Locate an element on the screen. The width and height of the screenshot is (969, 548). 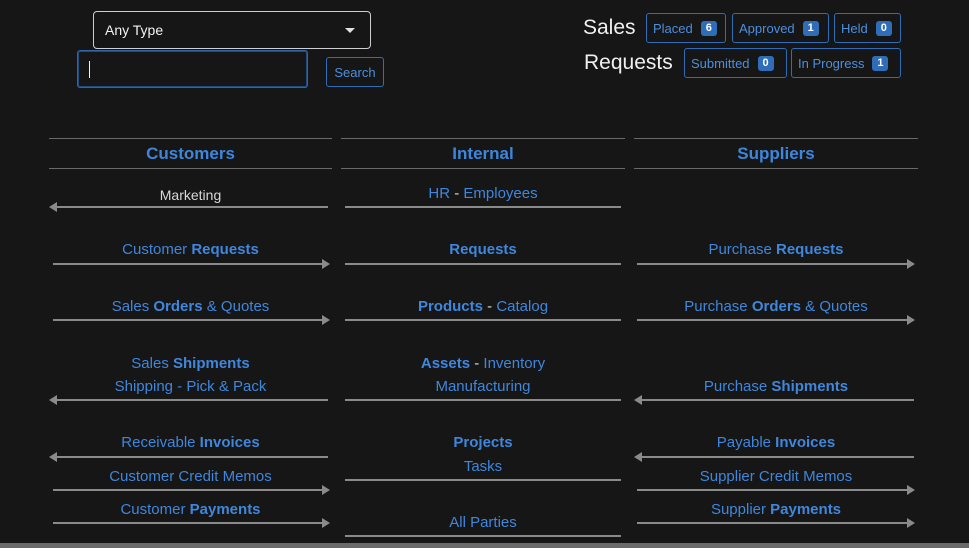
link-text: Payable is located at coordinates (746, 442).